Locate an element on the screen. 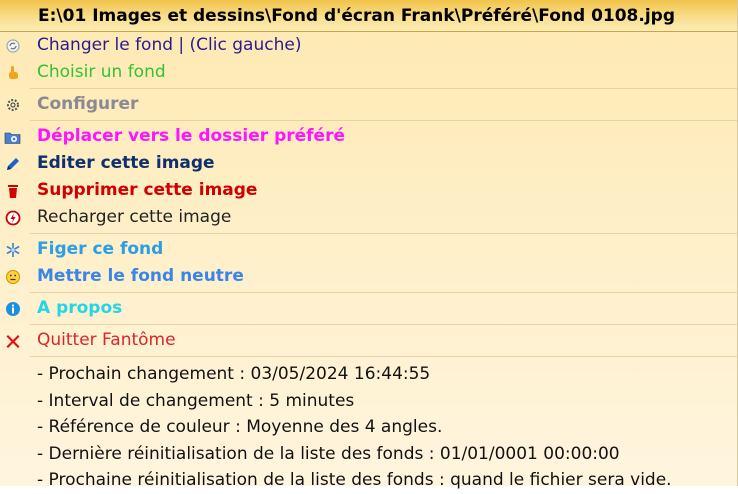 This screenshot has height=494, width=738. menu-item-label: Changer le fond | (Clic gauche) is located at coordinates (169, 45).